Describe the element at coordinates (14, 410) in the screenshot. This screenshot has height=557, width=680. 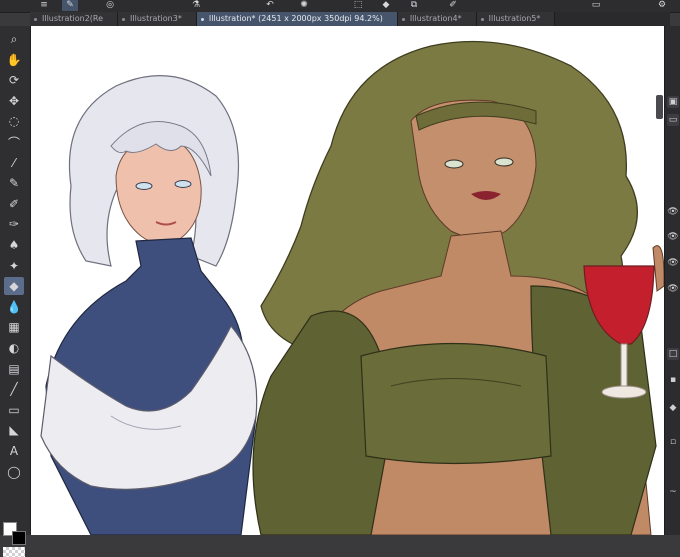
I see `frame-icon: ▭` at that location.